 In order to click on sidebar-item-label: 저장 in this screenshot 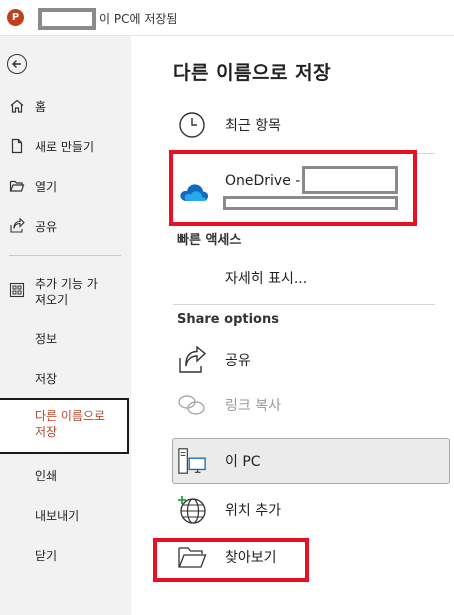, I will do `click(46, 378)`.